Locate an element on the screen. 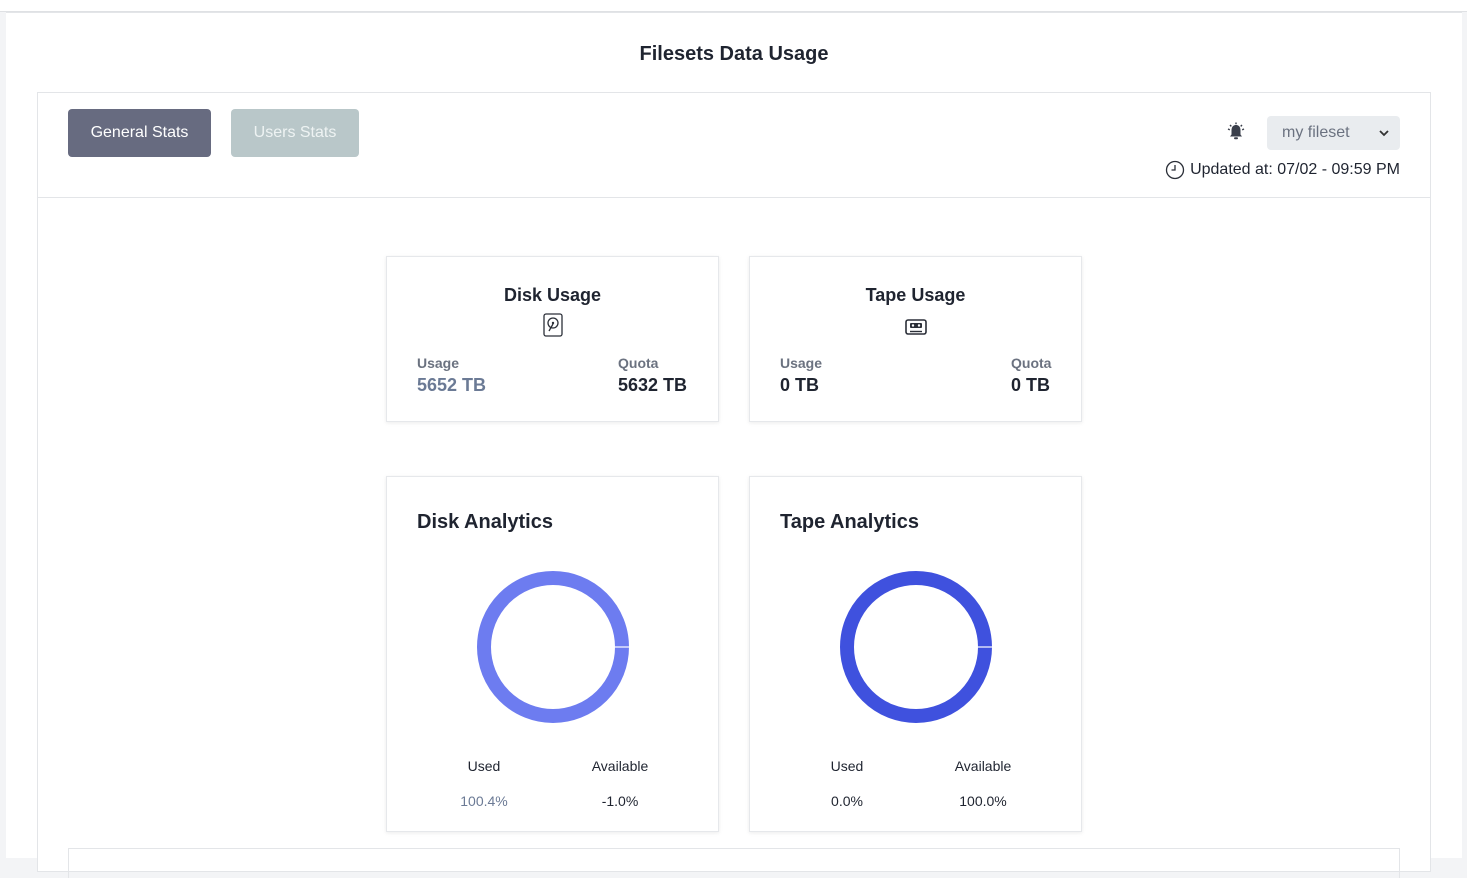  tape-donut-chart is located at coordinates (916, 647).